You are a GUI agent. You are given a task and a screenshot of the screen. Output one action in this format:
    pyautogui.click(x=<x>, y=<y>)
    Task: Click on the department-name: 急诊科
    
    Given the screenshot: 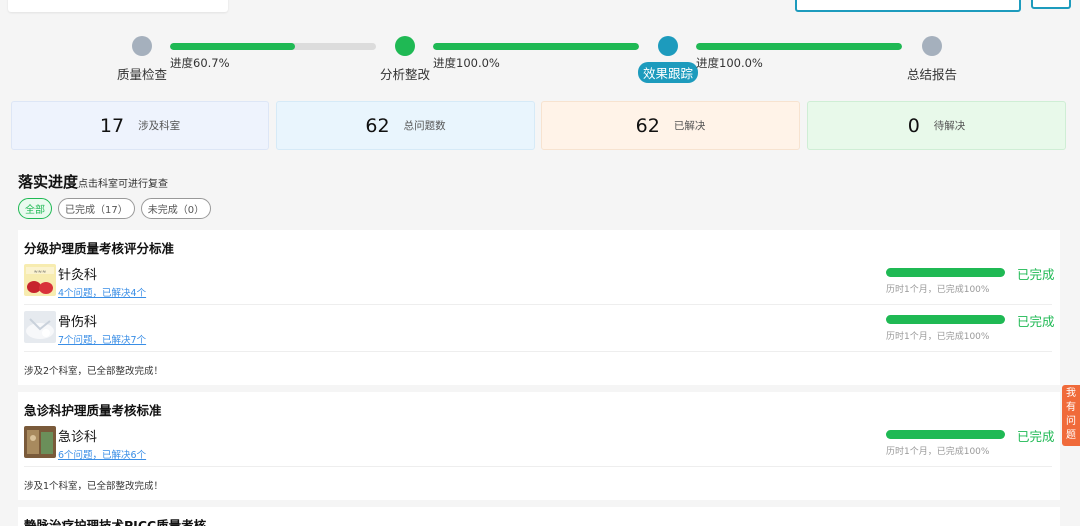 What is the action you would take?
    pyautogui.click(x=78, y=437)
    